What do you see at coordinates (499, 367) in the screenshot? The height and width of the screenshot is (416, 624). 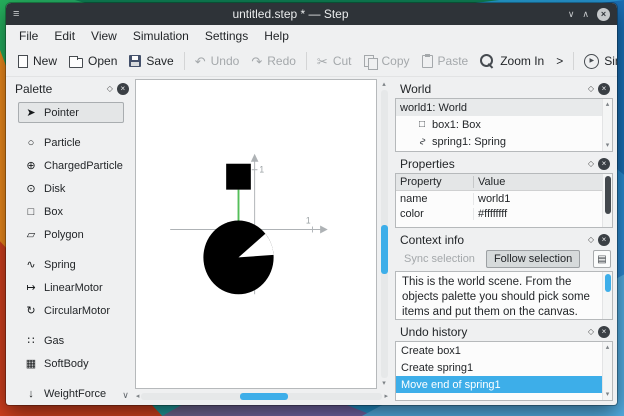 I see `undo-item-create-spring1: Create spring1` at bounding box center [499, 367].